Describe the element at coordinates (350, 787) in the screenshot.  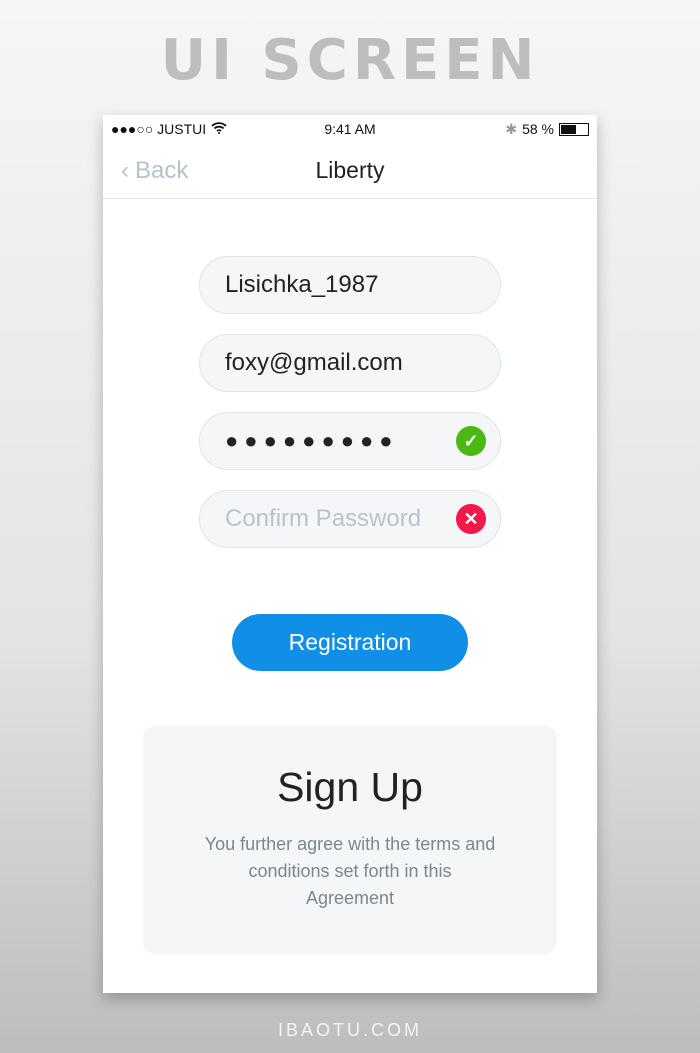
I see `card-title: Sign Up` at that location.